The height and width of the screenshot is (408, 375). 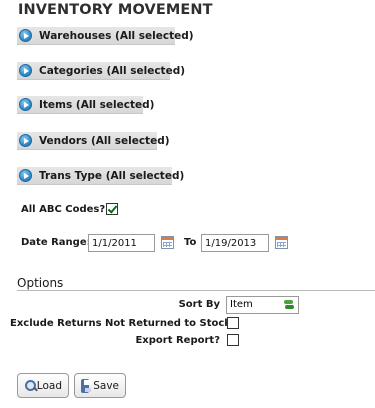 I want to click on options-divider, so click(x=196, y=290).